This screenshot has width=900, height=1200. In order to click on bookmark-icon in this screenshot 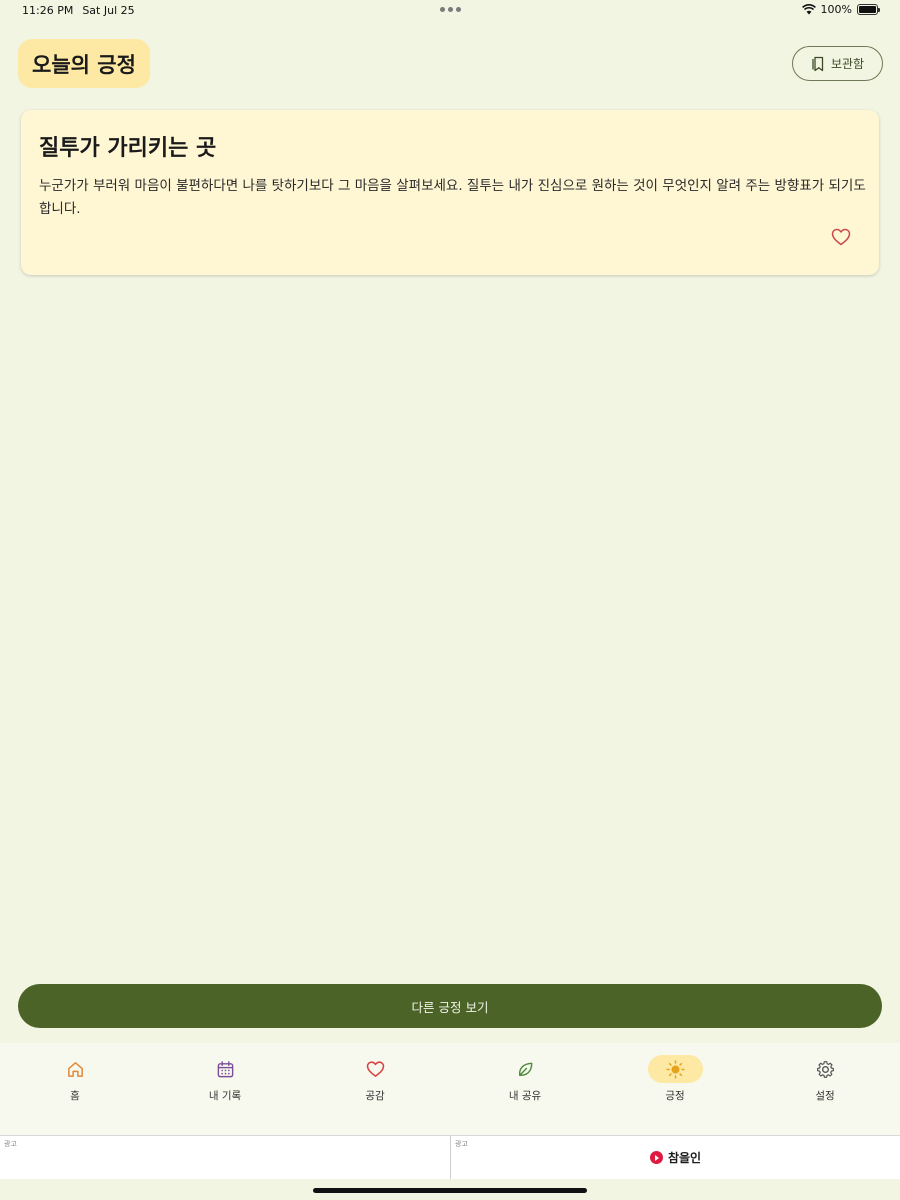, I will do `click(818, 63)`.